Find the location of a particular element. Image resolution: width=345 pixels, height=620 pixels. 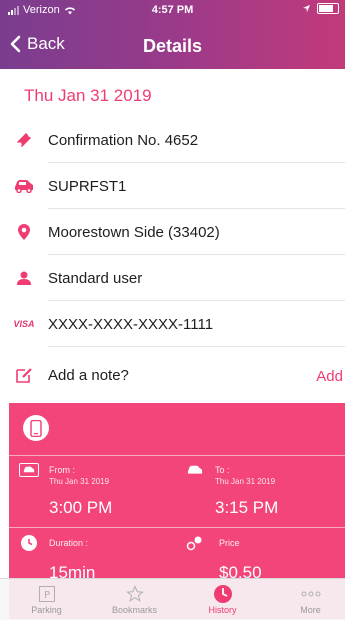

location-row: Moorestown Side (33402) is located at coordinates (172, 232).